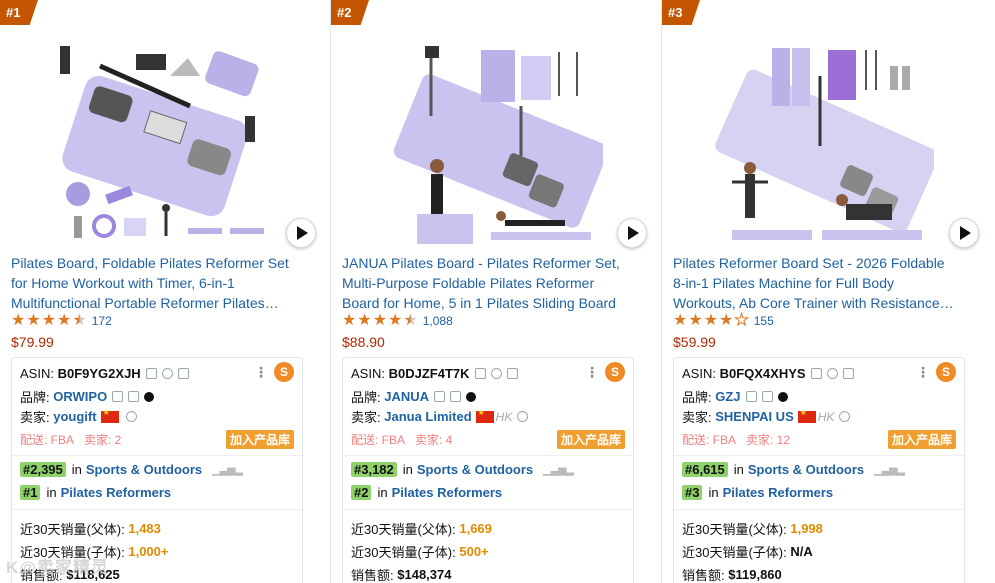 The width and height of the screenshot is (995, 583). I want to click on brand-link: JANUA, so click(406, 396).